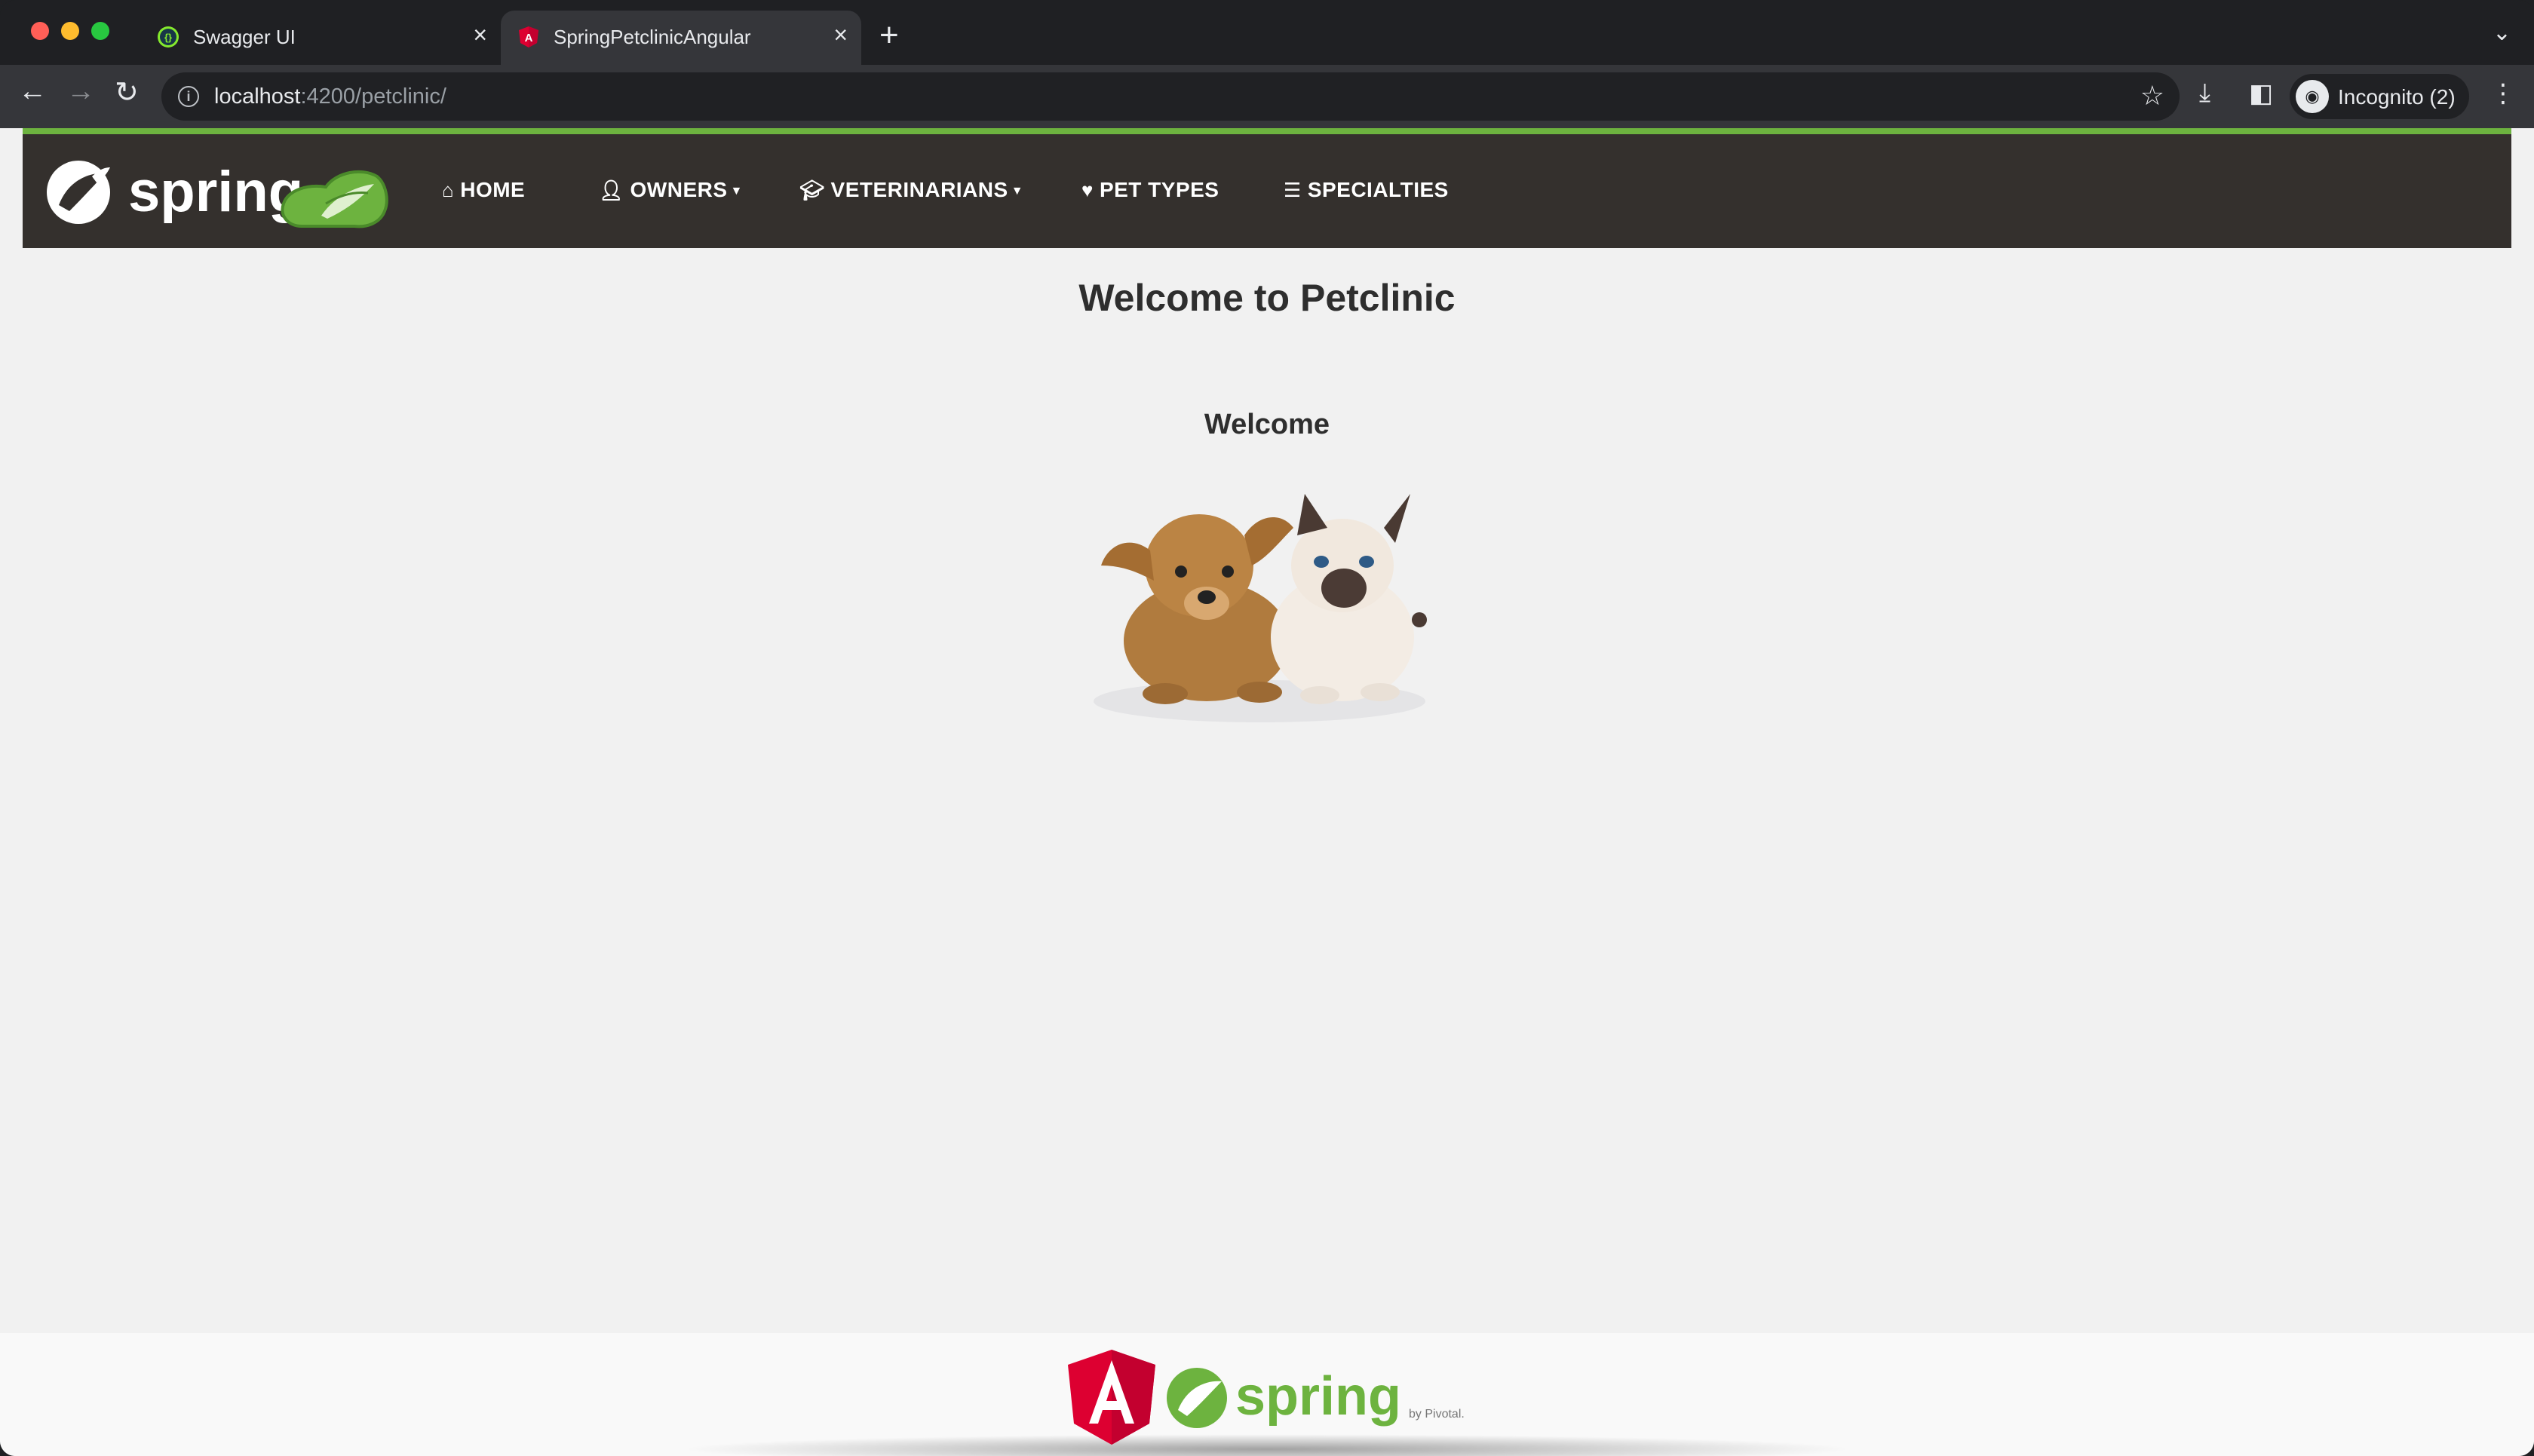  Describe the element at coordinates (373, 96) in the screenshot. I see `url-path: :4200/petclinic/` at that location.